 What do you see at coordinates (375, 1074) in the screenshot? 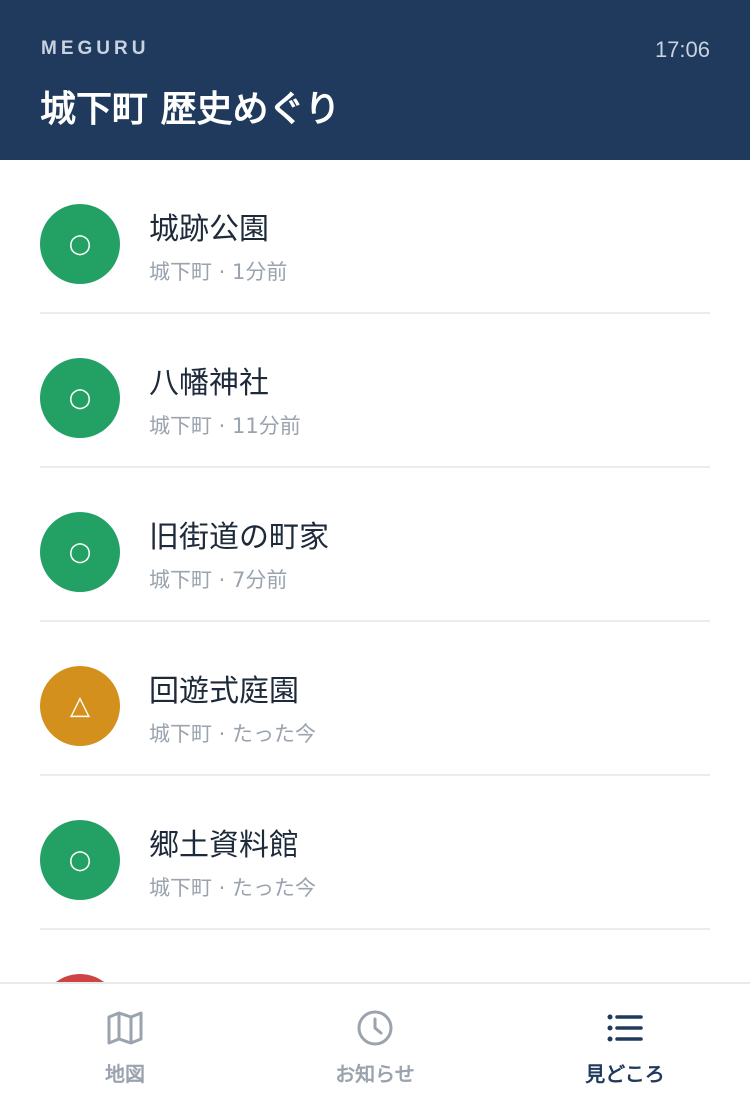
I see `tab-notices-label: お知らせ` at bounding box center [375, 1074].